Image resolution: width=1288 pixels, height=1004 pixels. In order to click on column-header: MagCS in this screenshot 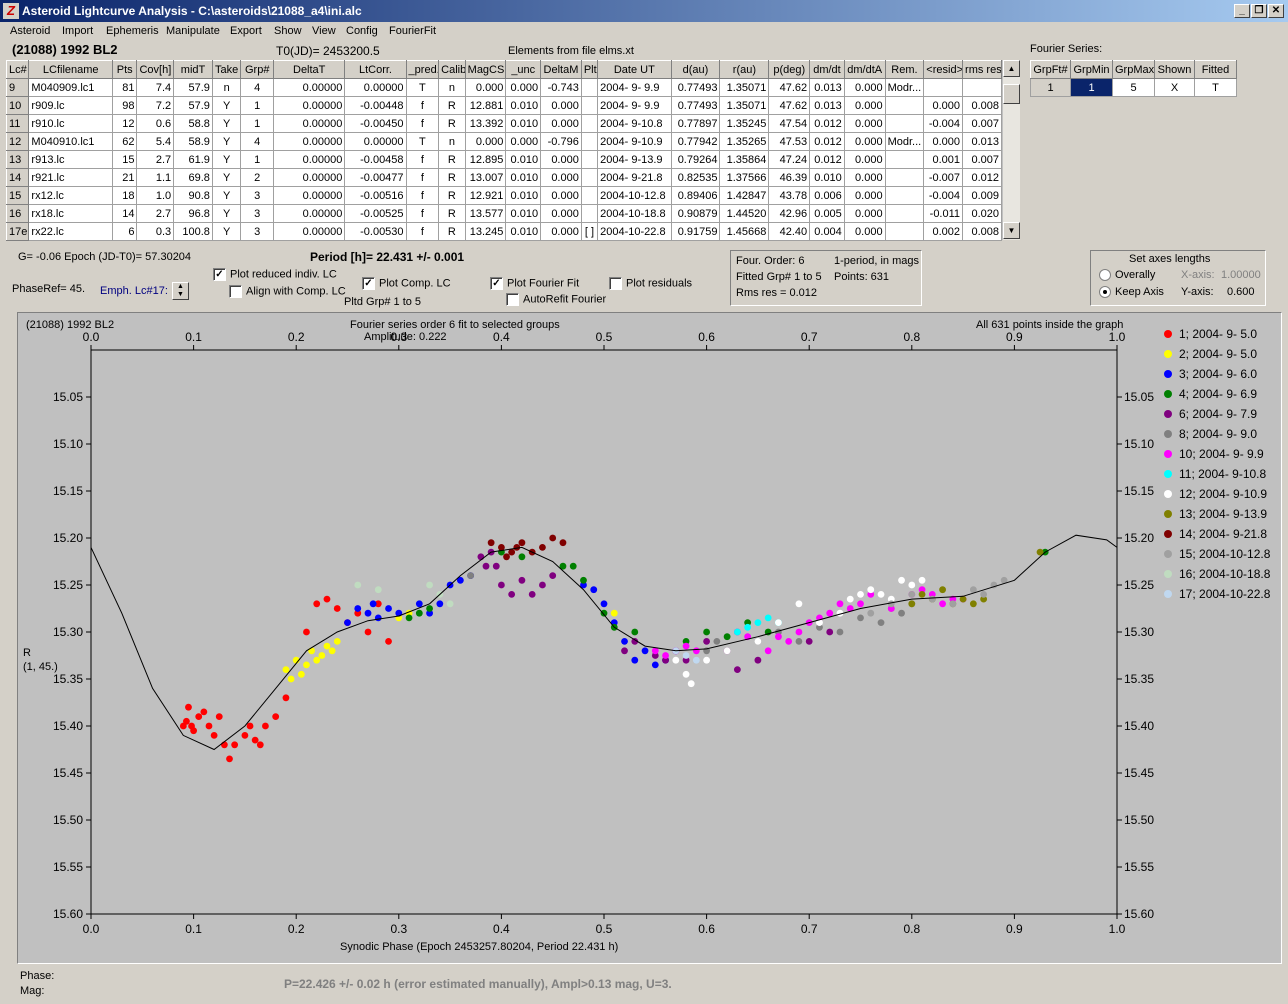, I will do `click(485, 69)`.